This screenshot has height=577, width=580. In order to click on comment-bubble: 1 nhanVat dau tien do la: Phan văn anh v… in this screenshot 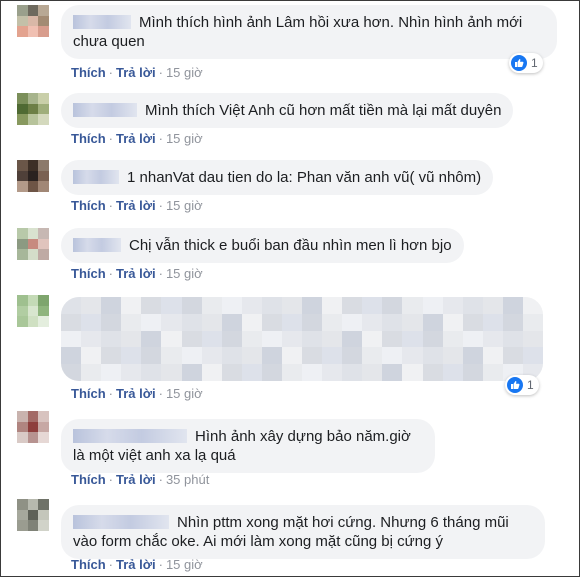, I will do `click(277, 177)`.